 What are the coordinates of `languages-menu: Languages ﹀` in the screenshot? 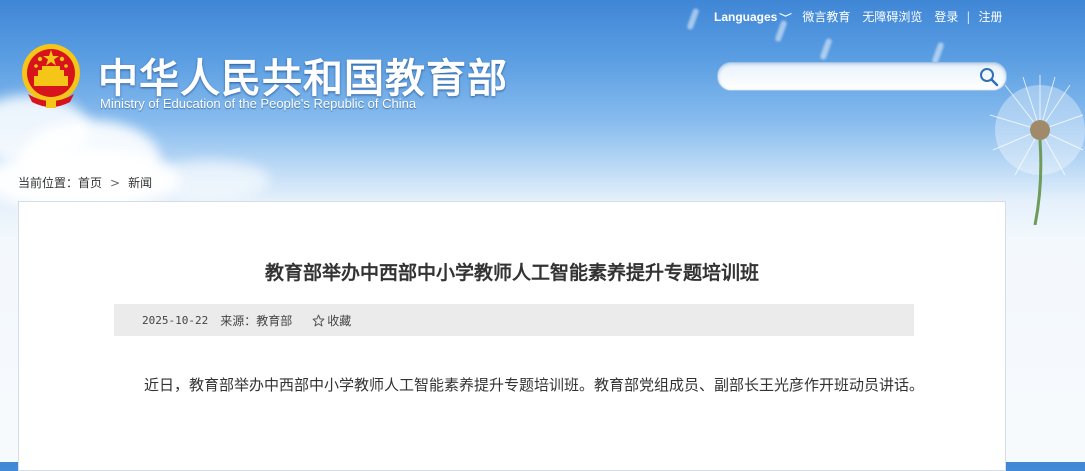 It's located at (755, 17).